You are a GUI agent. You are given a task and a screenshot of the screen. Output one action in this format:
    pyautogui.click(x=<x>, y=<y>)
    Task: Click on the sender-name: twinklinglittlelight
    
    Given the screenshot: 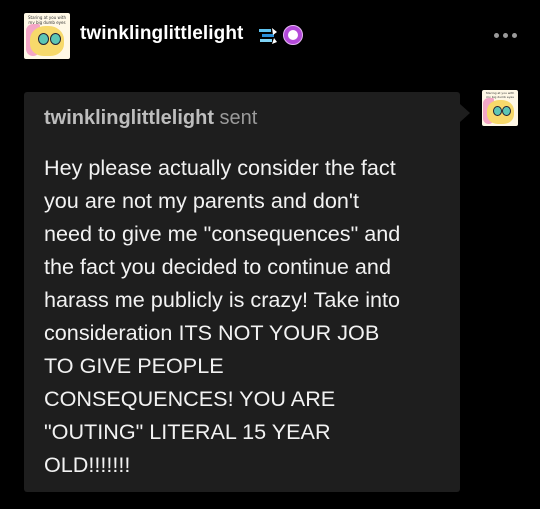 What is the action you would take?
    pyautogui.click(x=129, y=118)
    